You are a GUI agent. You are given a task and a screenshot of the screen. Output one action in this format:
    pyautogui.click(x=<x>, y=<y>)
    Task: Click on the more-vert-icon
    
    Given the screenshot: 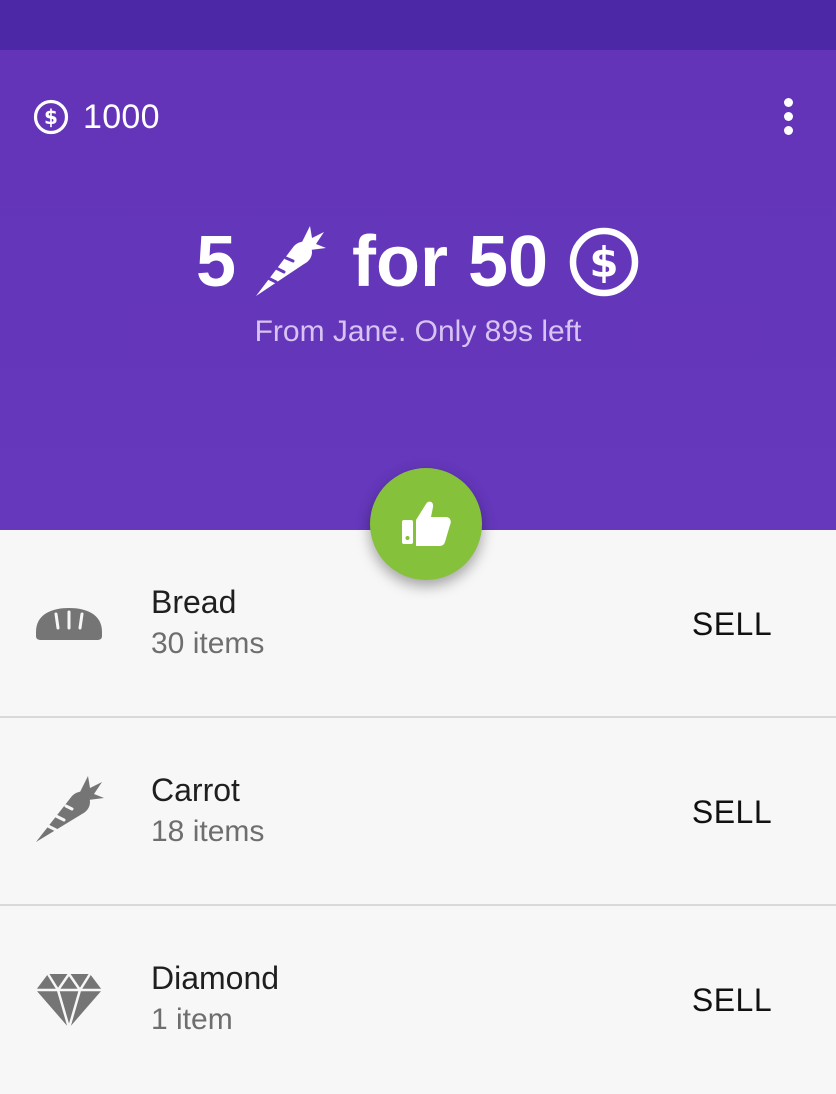 What is the action you would take?
    pyautogui.click(x=788, y=102)
    